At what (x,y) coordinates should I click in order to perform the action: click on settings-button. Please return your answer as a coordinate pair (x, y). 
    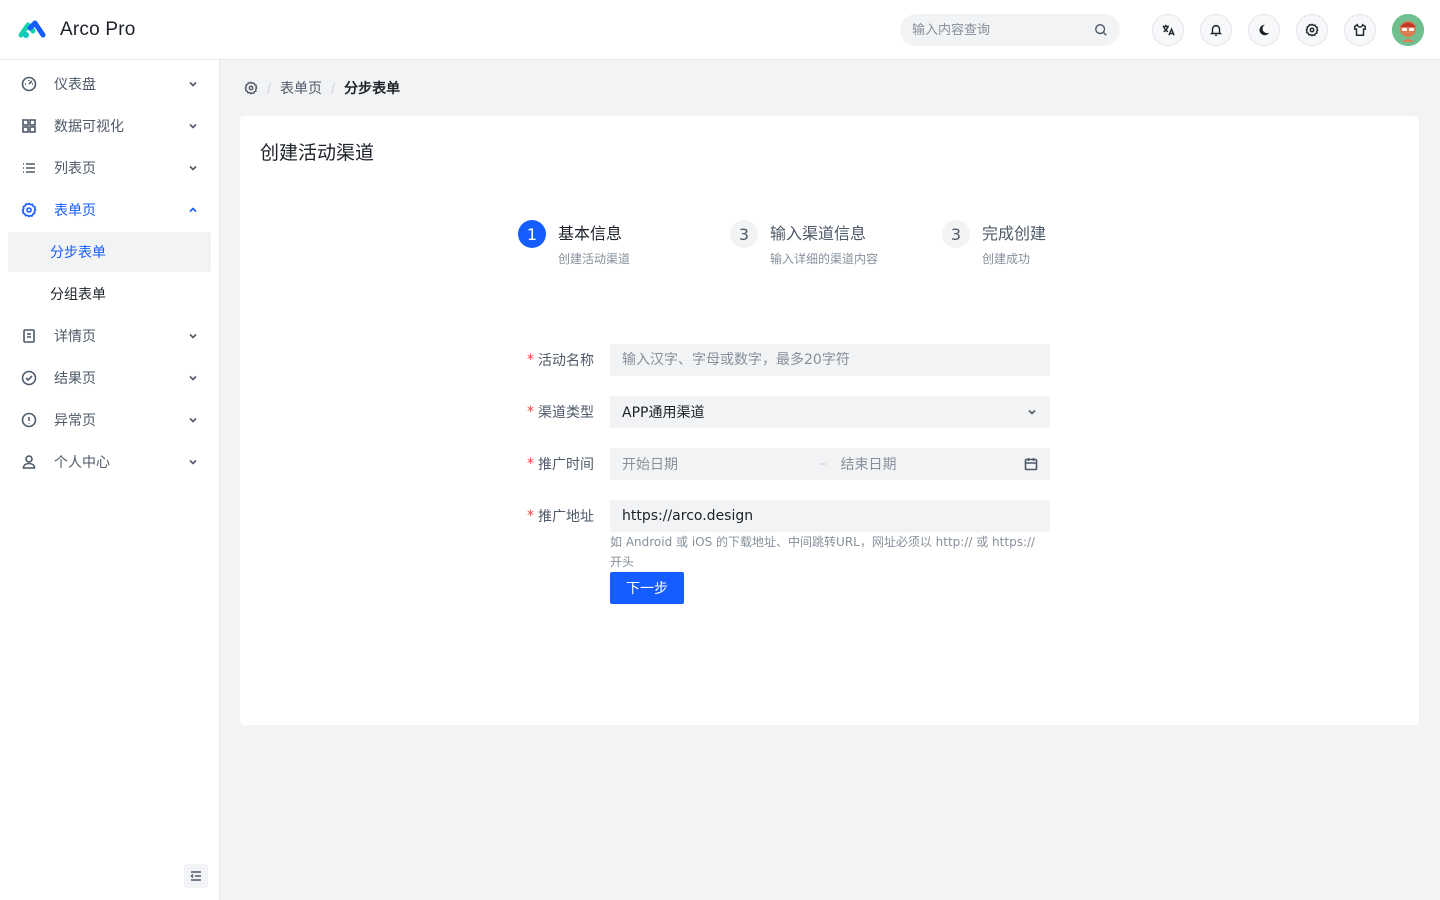
    Looking at the image, I should click on (1312, 30).